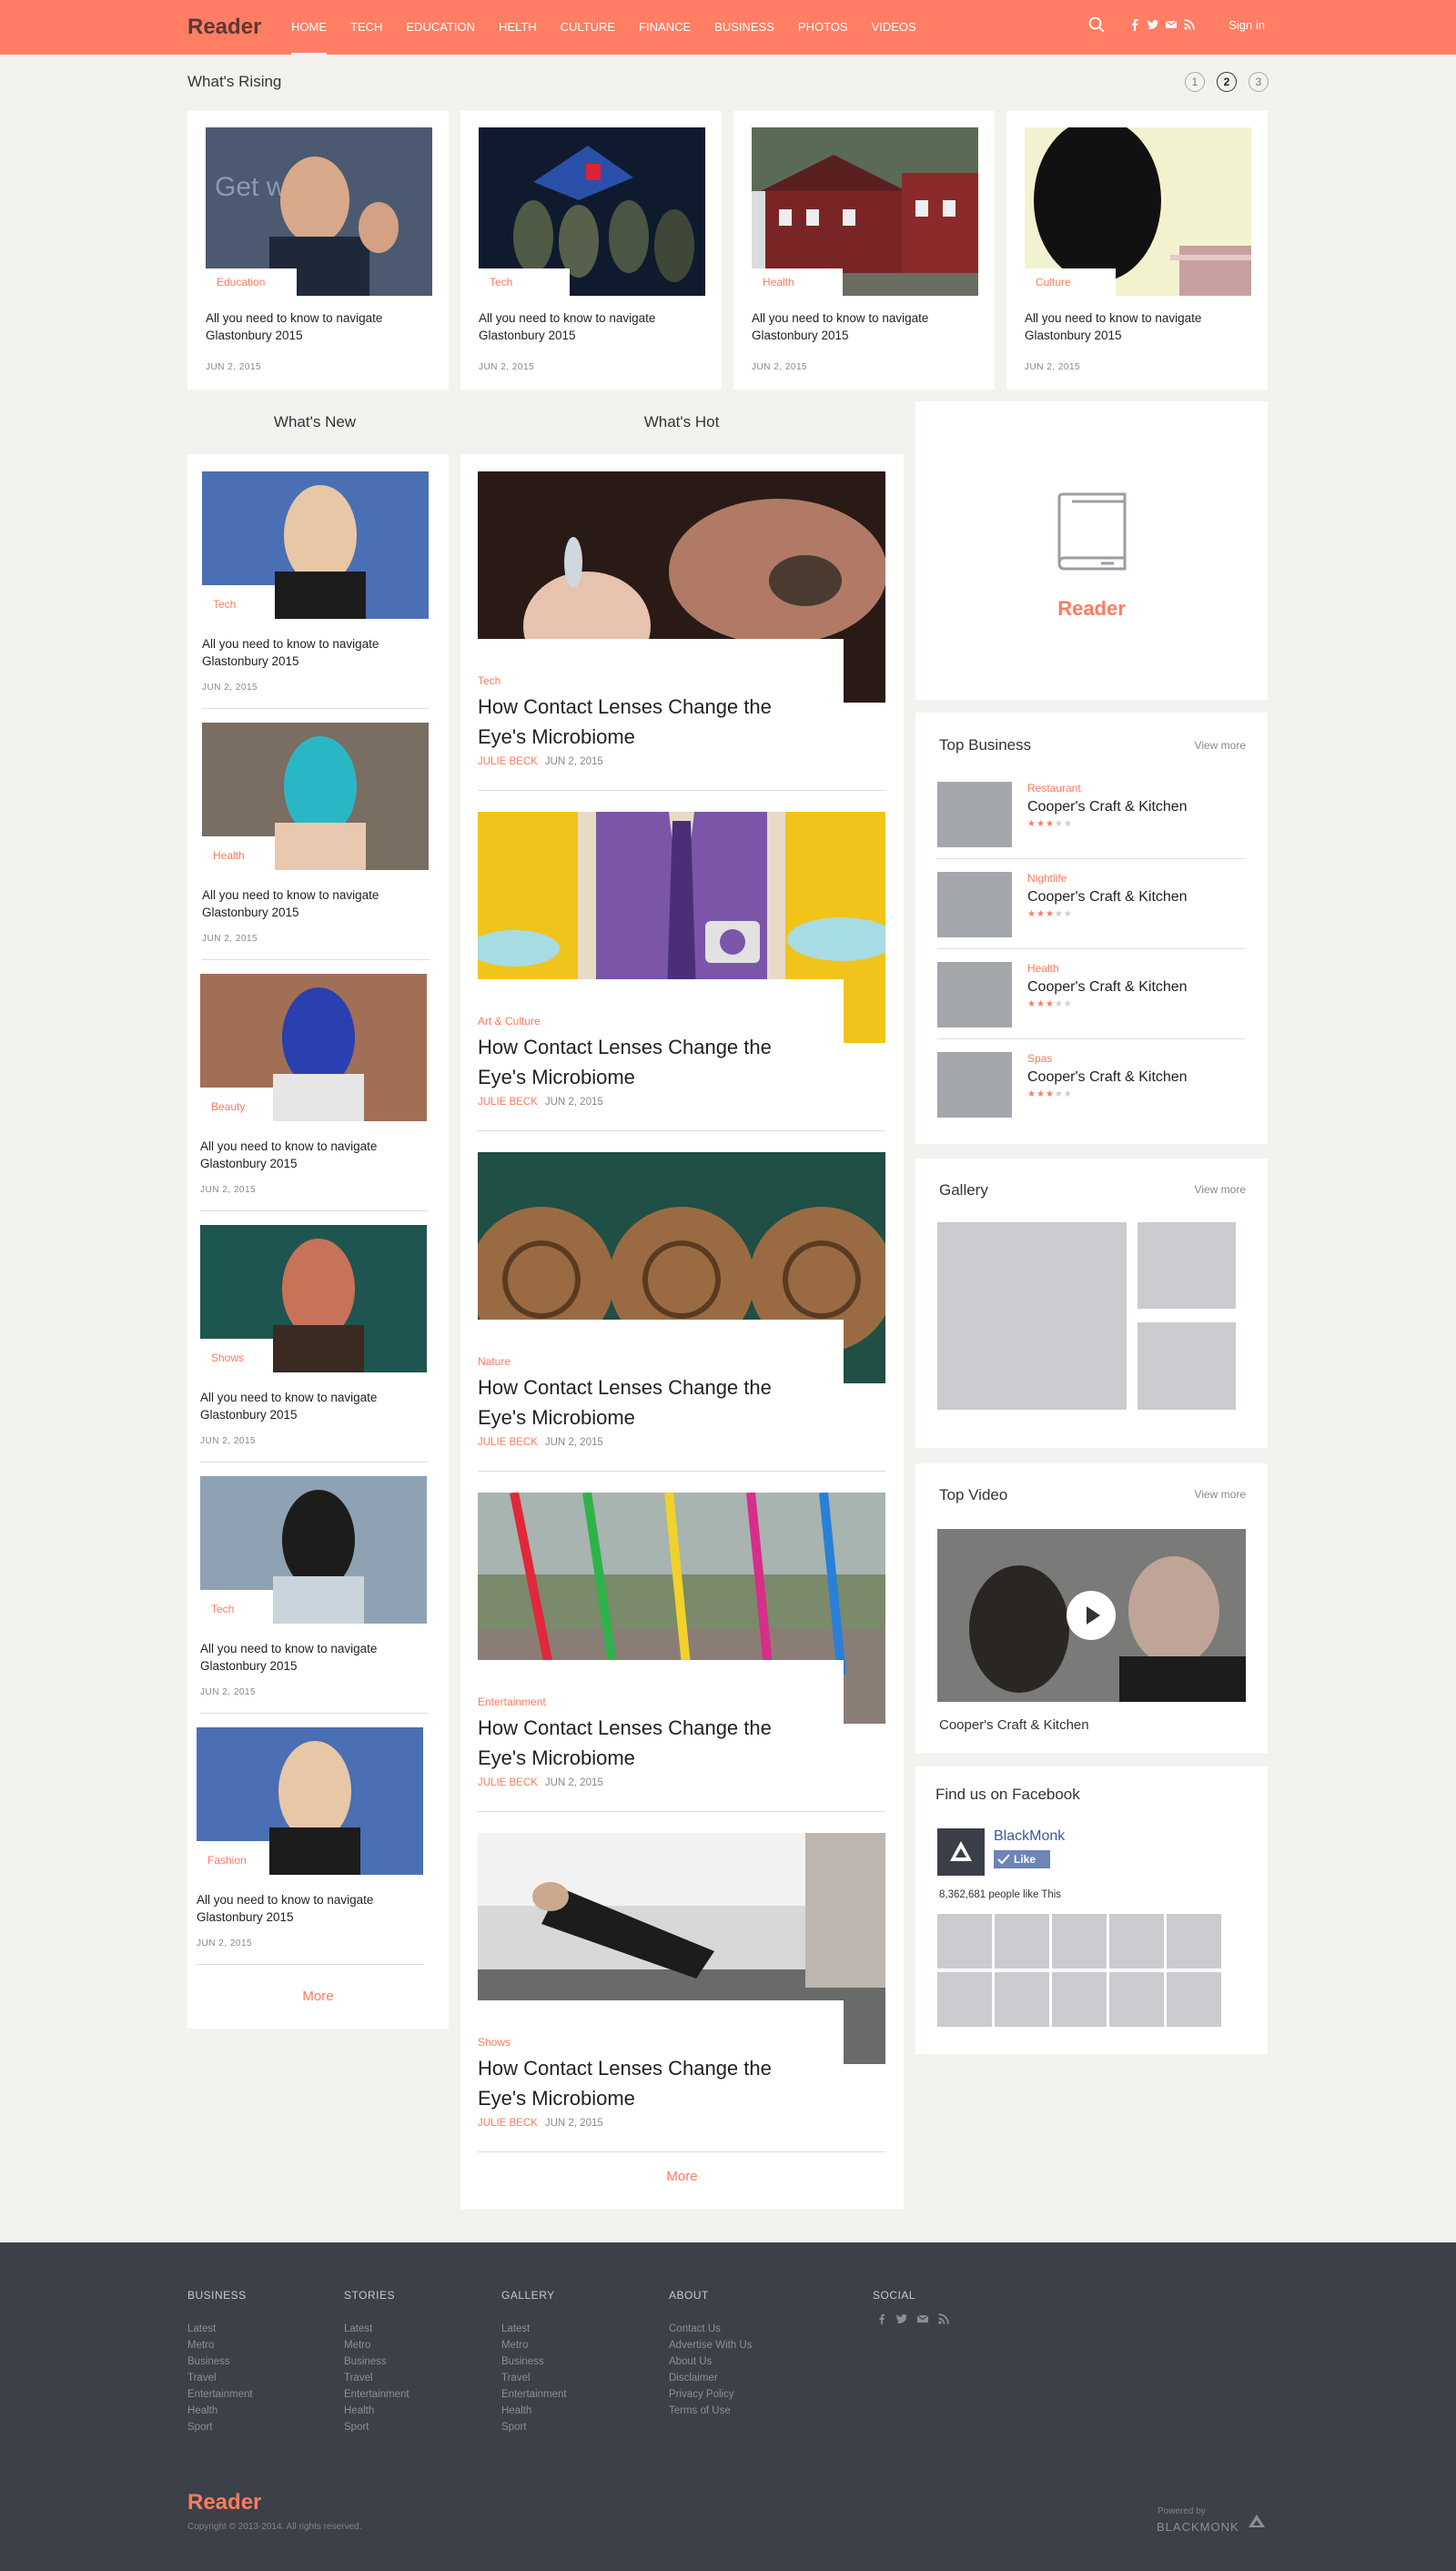 This screenshot has width=1456, height=2571. What do you see at coordinates (1221, 1189) in the screenshot?
I see `gallery-view-more: View more` at bounding box center [1221, 1189].